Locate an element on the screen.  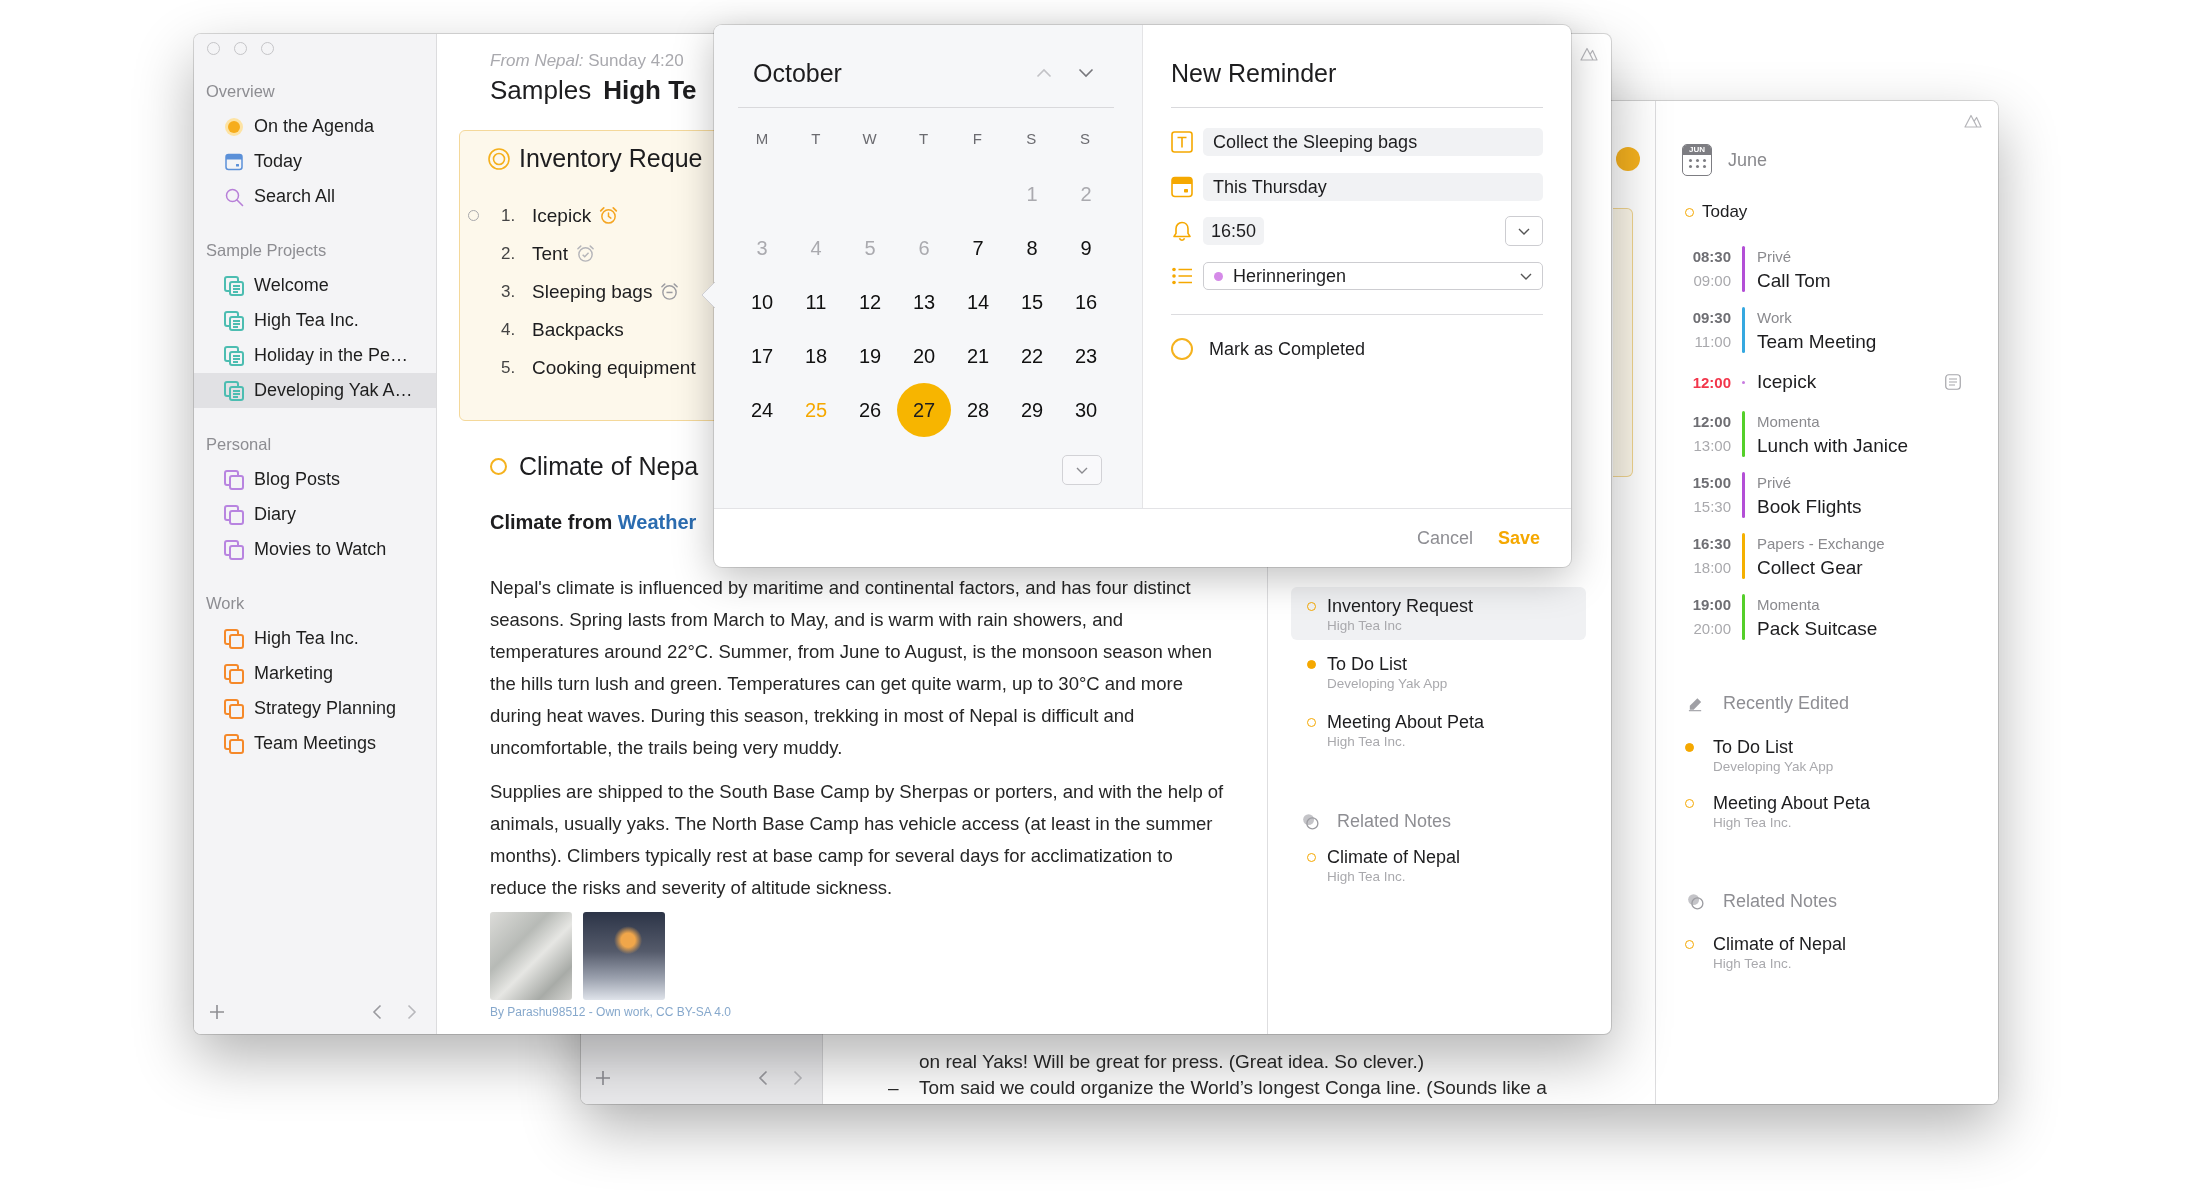
ring-icon is located at coordinates (498, 466).